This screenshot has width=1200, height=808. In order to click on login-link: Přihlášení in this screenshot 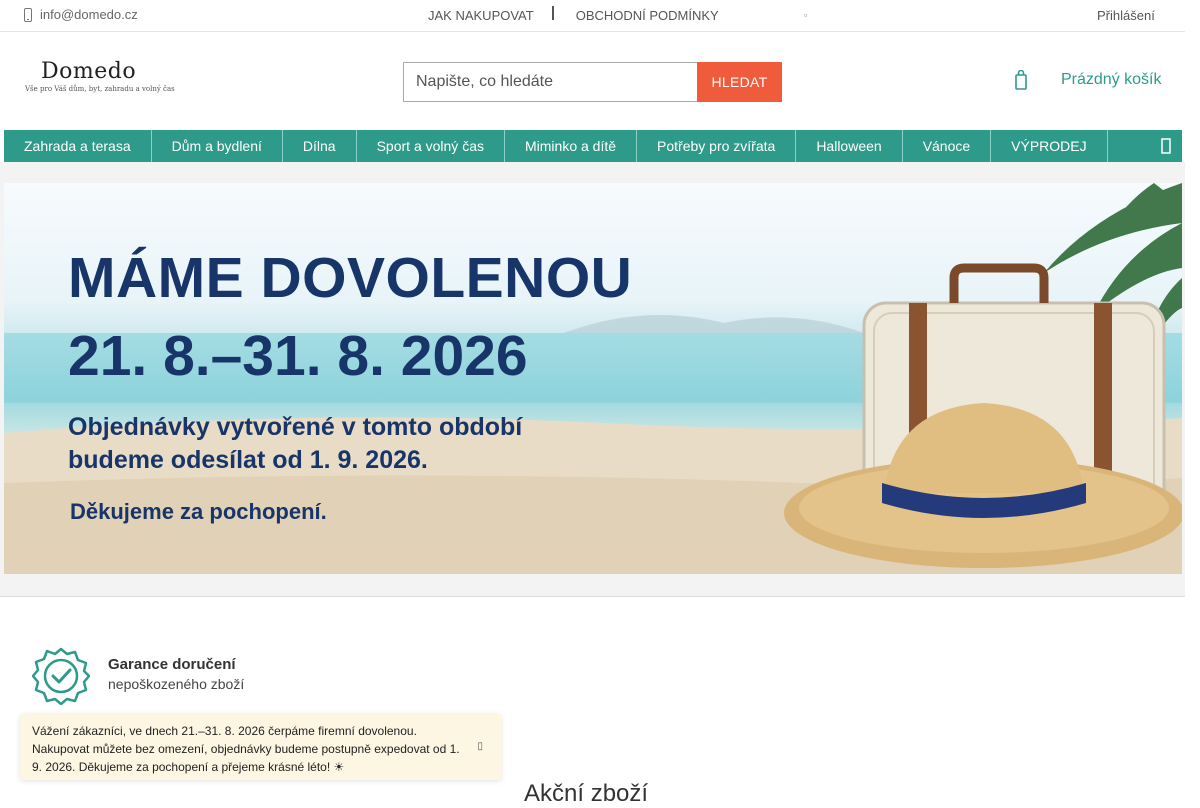, I will do `click(1126, 15)`.